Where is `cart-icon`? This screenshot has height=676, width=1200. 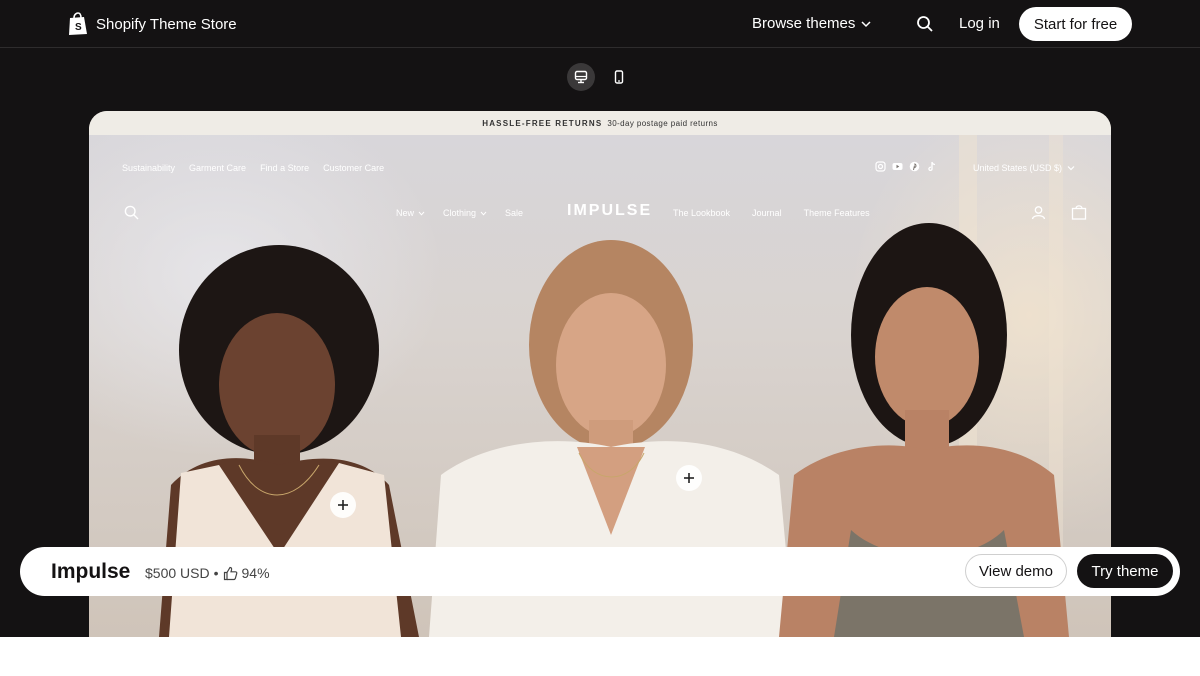 cart-icon is located at coordinates (1079, 212).